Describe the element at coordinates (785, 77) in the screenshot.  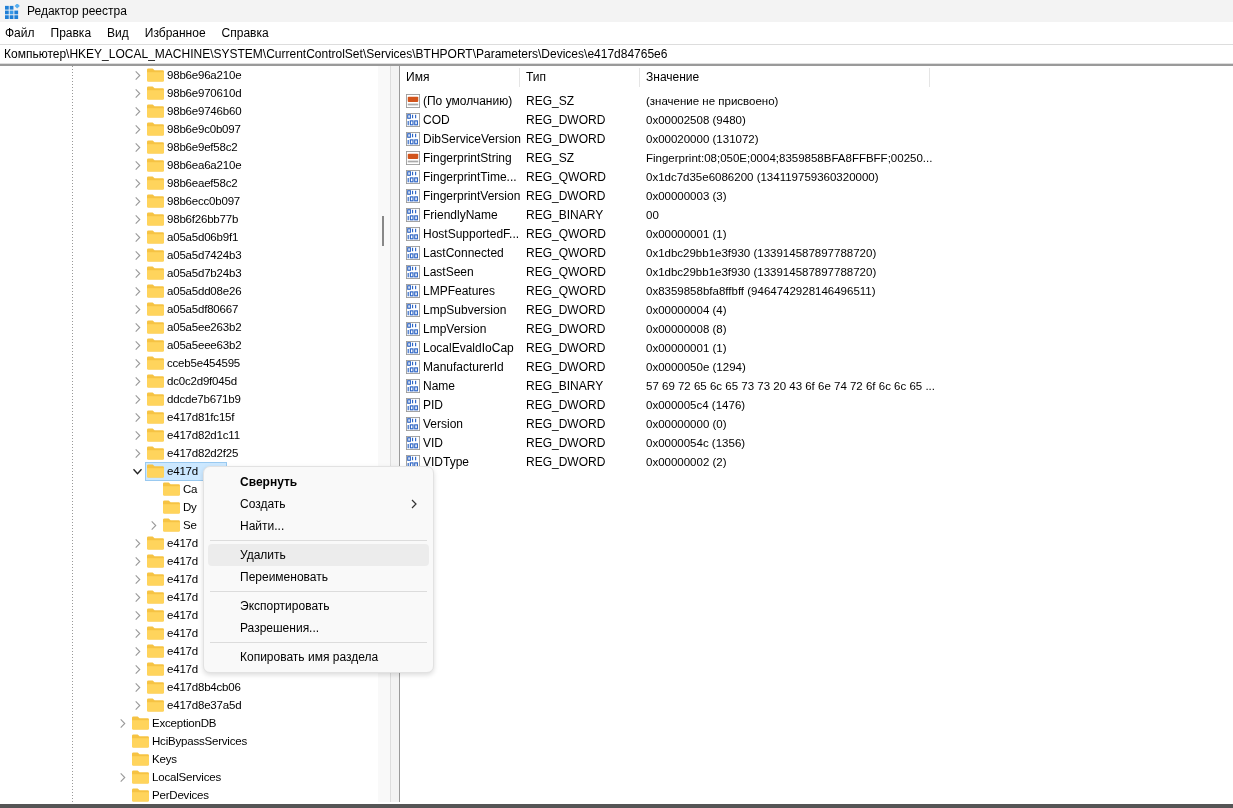
I see `column-header: Значение` at that location.